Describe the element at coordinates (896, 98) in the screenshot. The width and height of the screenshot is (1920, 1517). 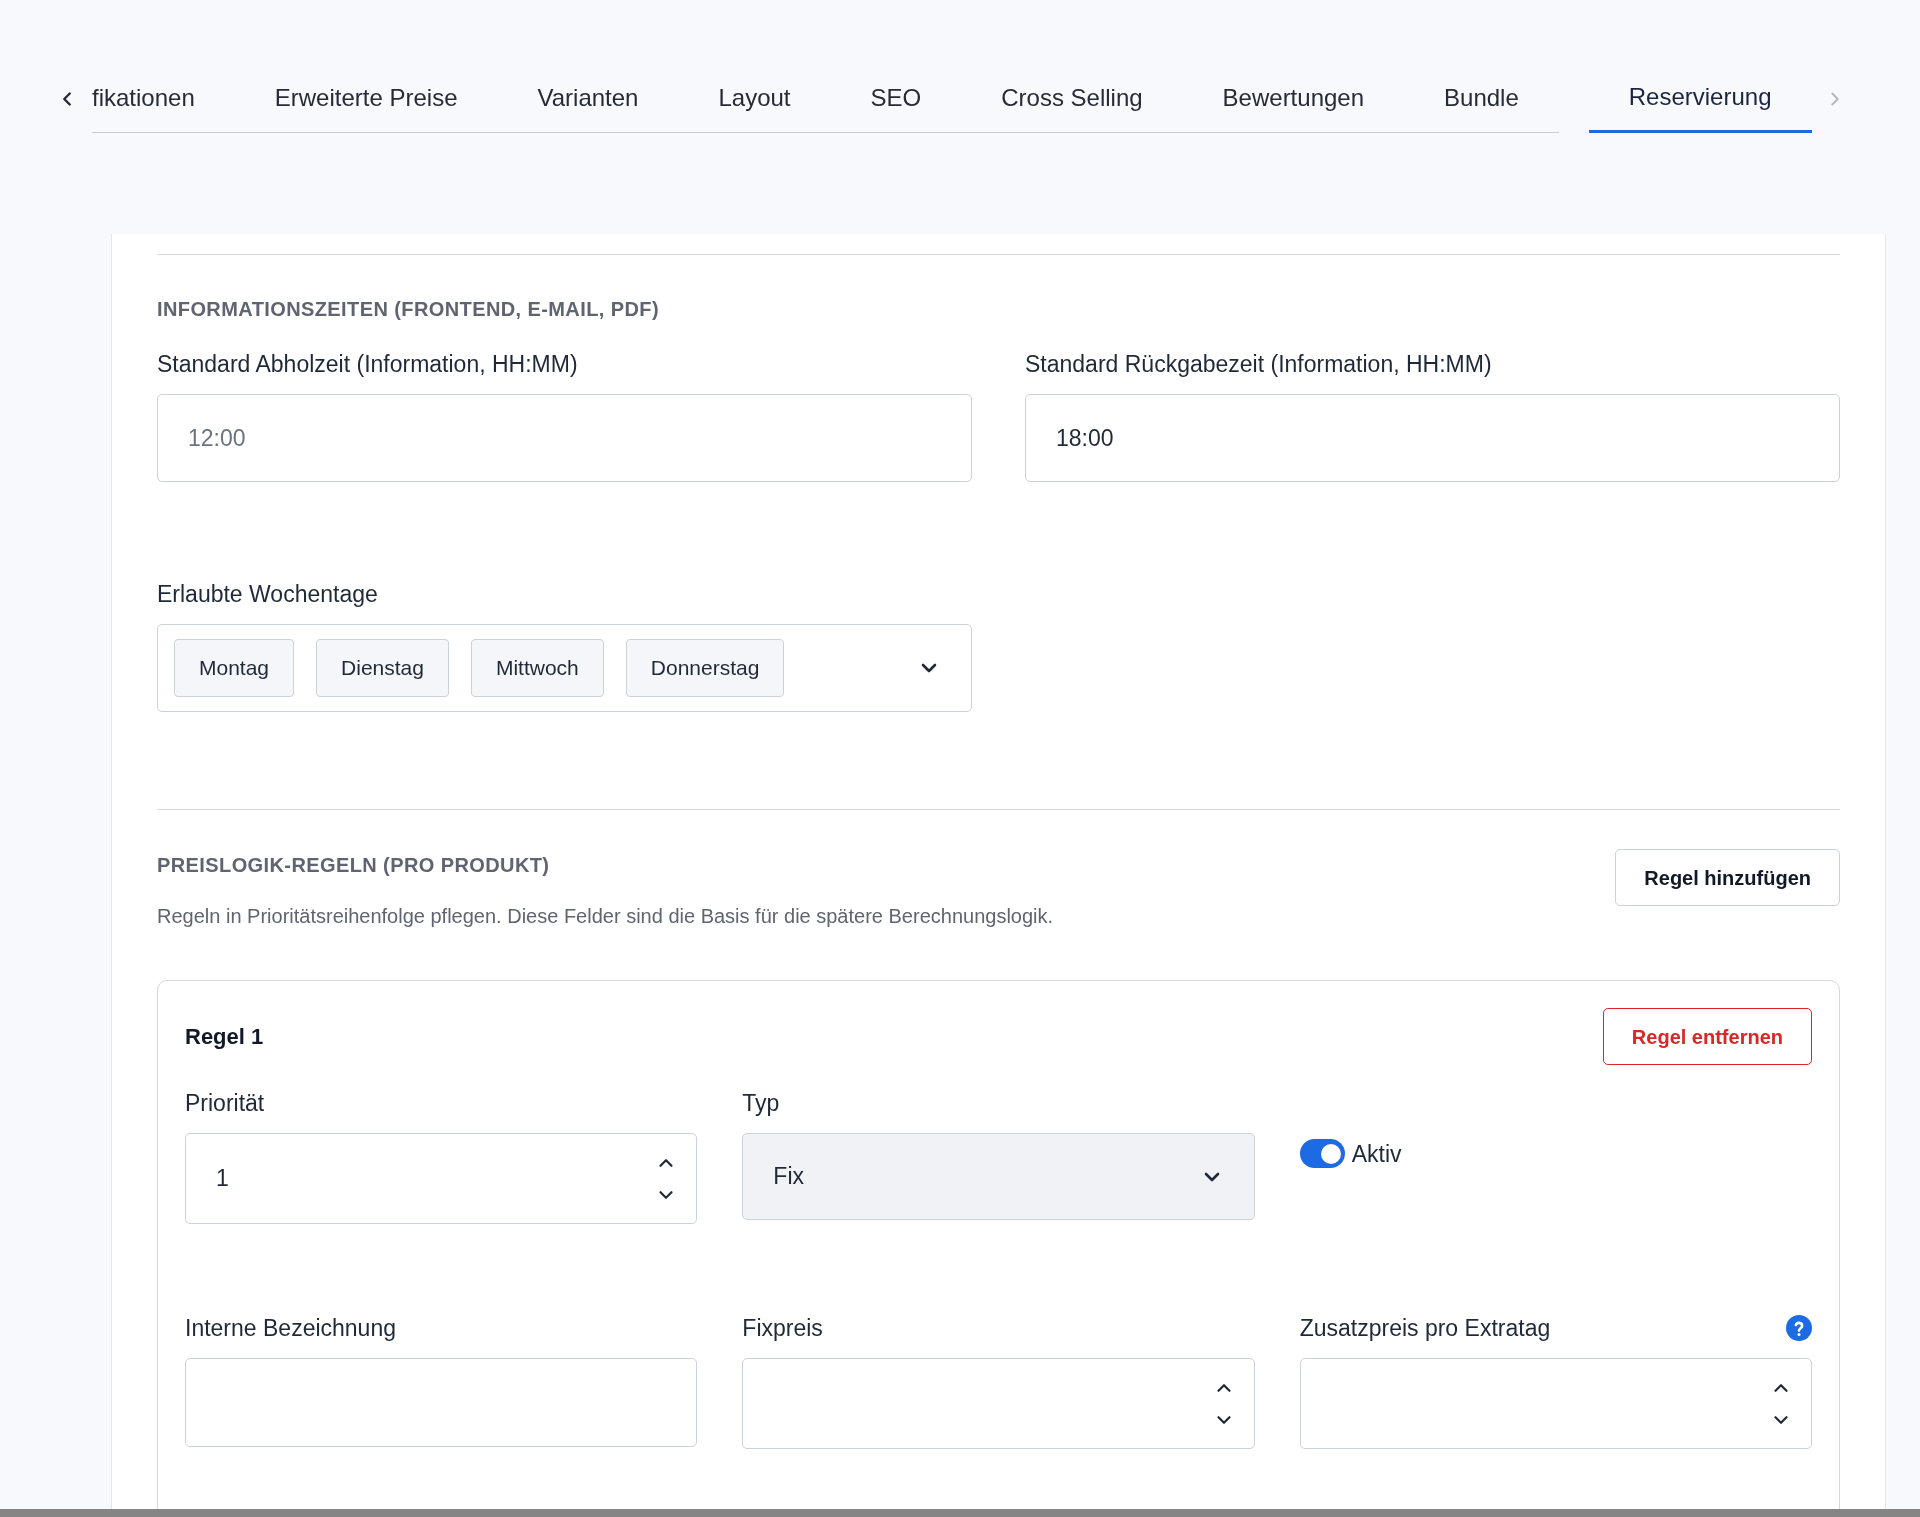
I see `tab: SEO` at that location.